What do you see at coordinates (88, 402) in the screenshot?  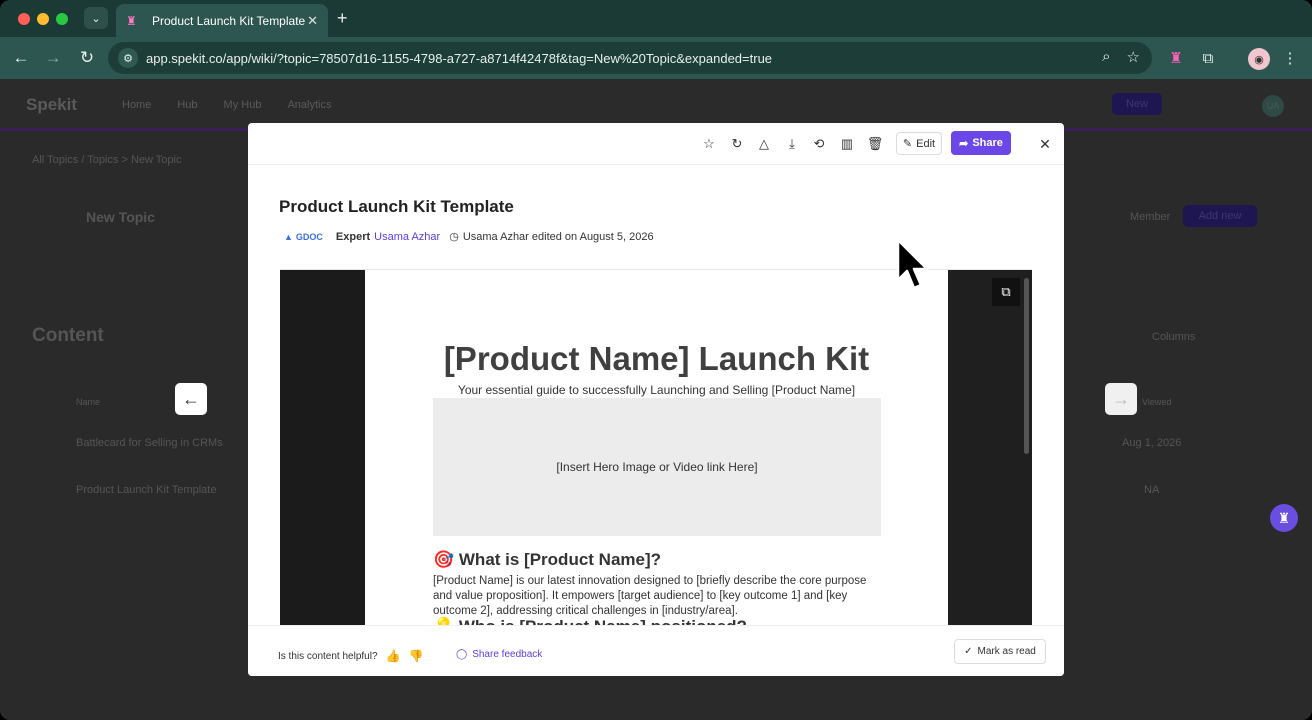 I see `table-header-name: Name` at bounding box center [88, 402].